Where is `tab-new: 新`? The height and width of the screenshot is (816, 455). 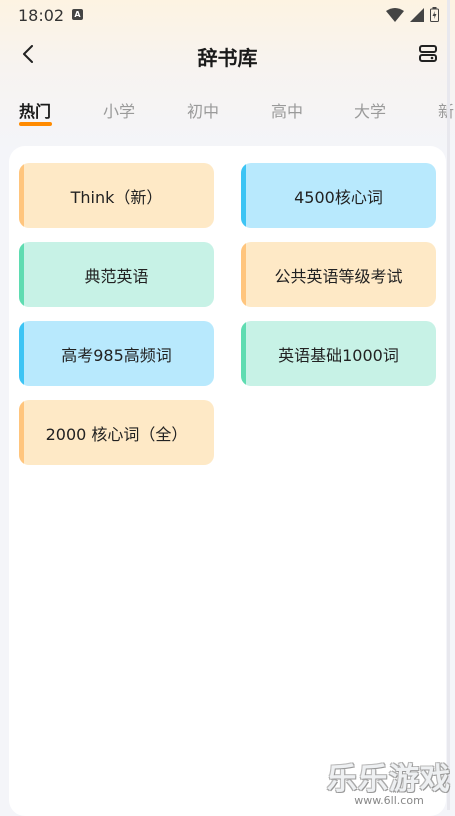
tab-new: 新 is located at coordinates (446, 110).